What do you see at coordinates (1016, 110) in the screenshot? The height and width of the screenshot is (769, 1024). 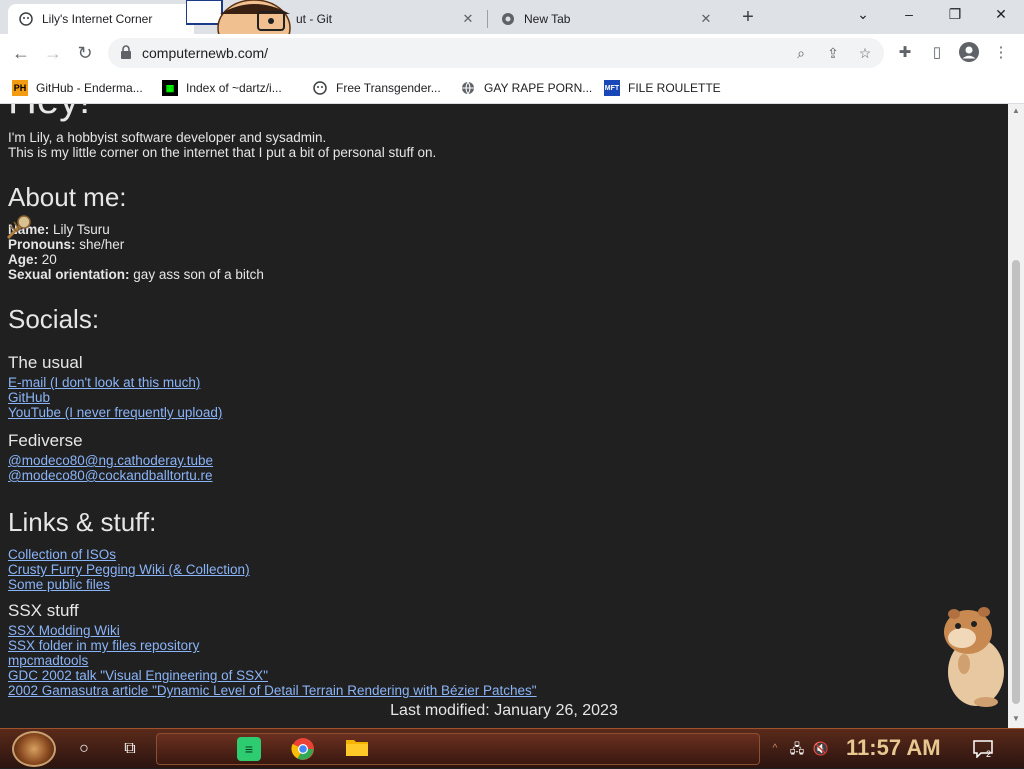 I see `scroll-up-arrow-icon: ▲` at bounding box center [1016, 110].